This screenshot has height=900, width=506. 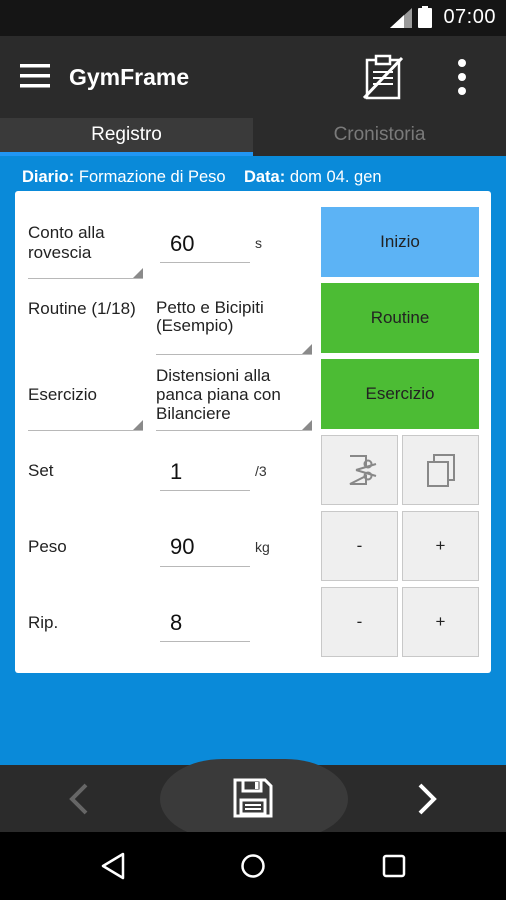 I want to click on exercise-button: Esercizio, so click(x=400, y=394).